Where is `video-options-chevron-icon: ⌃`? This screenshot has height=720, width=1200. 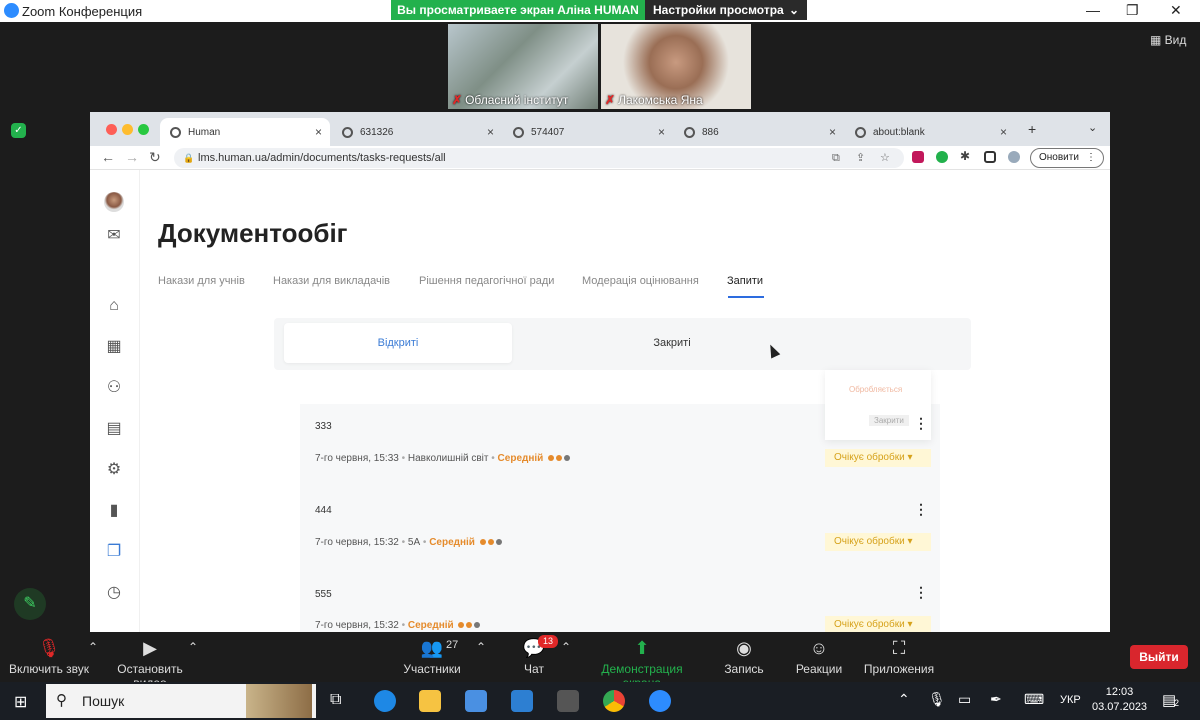 video-options-chevron-icon: ⌃ is located at coordinates (193, 647).